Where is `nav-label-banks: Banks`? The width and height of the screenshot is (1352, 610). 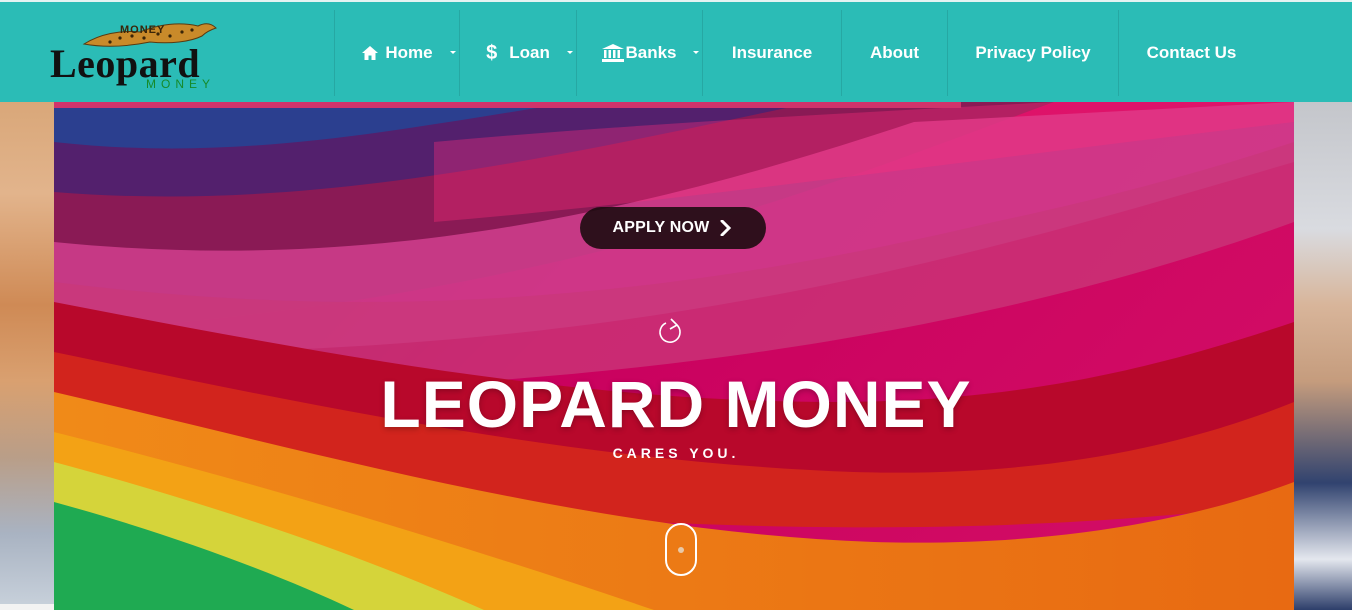
nav-label-banks: Banks is located at coordinates (651, 52).